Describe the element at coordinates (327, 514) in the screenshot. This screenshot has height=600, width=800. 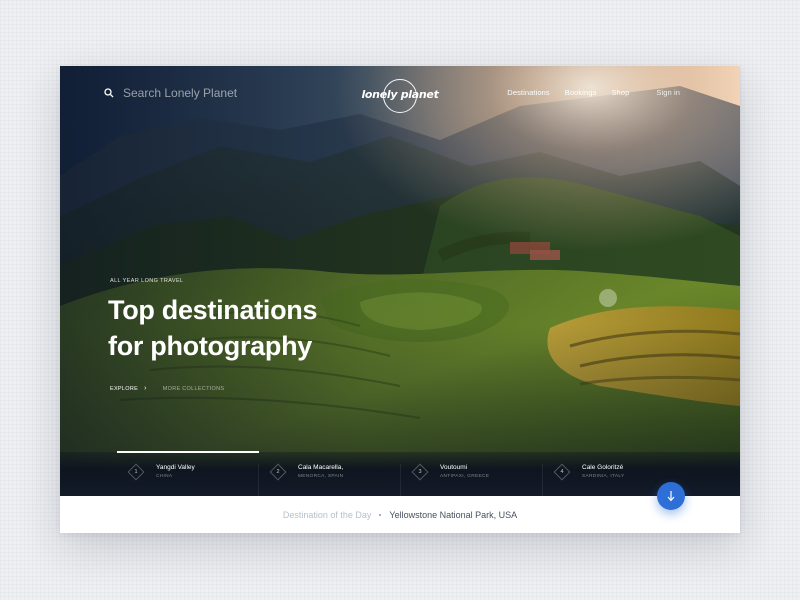
I see `destination-of-the-day-label: Destination of the Day` at that location.